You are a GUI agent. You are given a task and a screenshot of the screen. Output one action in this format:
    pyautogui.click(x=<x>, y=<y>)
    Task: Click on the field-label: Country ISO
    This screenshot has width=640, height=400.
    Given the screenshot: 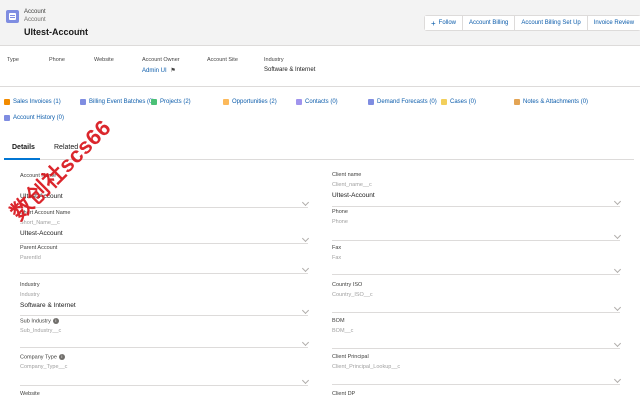 What is the action you would take?
    pyautogui.click(x=347, y=285)
    